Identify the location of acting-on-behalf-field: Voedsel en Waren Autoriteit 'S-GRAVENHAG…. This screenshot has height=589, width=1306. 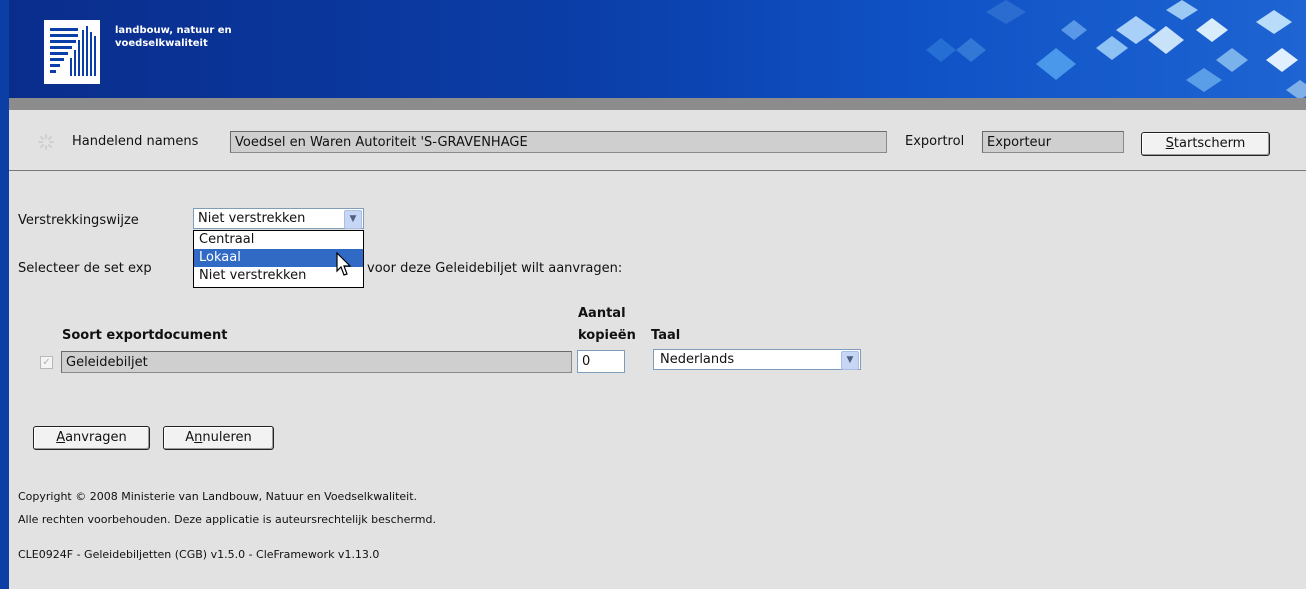
(558, 142).